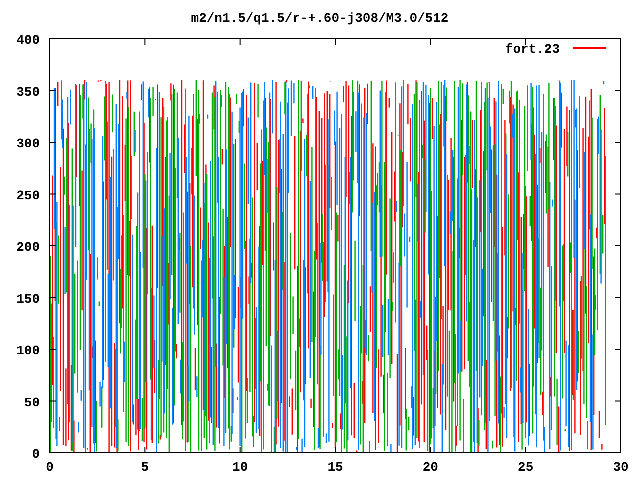 The image size is (640, 480). I want to click on legend-label: fort.23, so click(532, 49).